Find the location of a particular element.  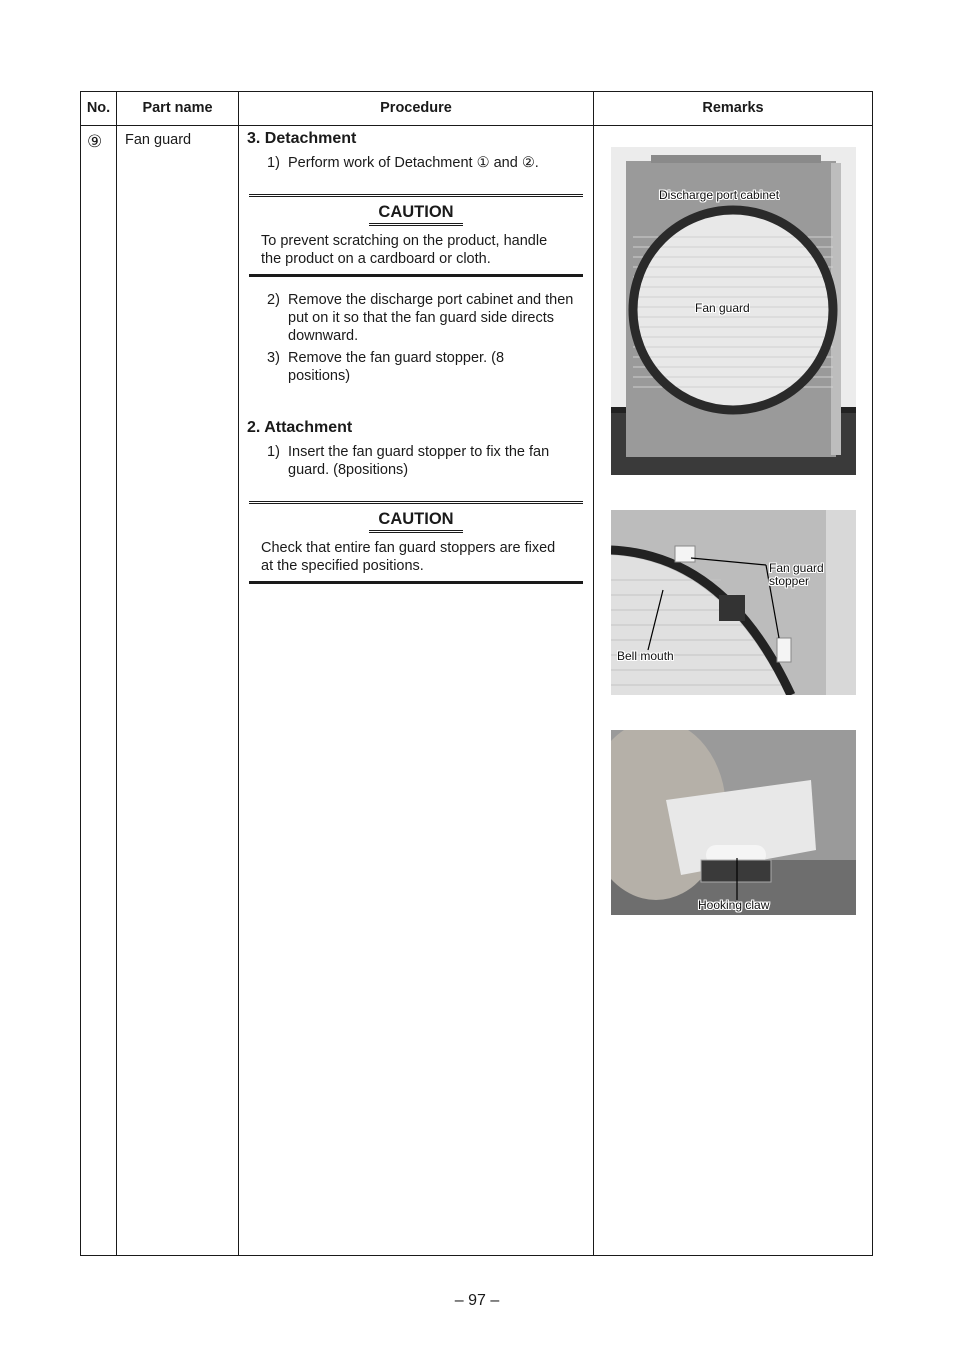

part-number: ⑨ is located at coordinates (95, 141).